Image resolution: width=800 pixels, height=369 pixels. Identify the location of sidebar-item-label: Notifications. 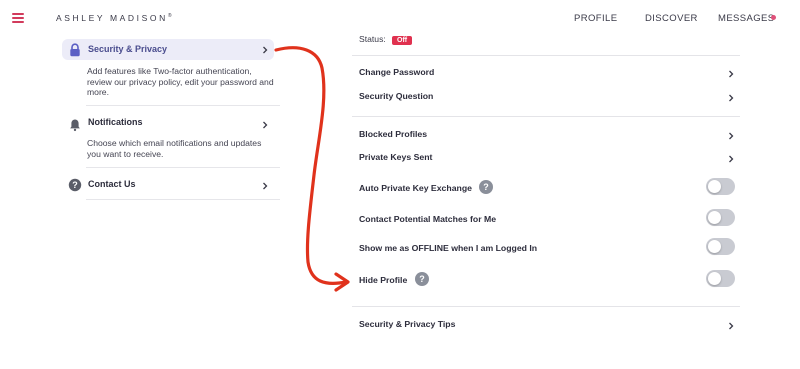
(115, 122).